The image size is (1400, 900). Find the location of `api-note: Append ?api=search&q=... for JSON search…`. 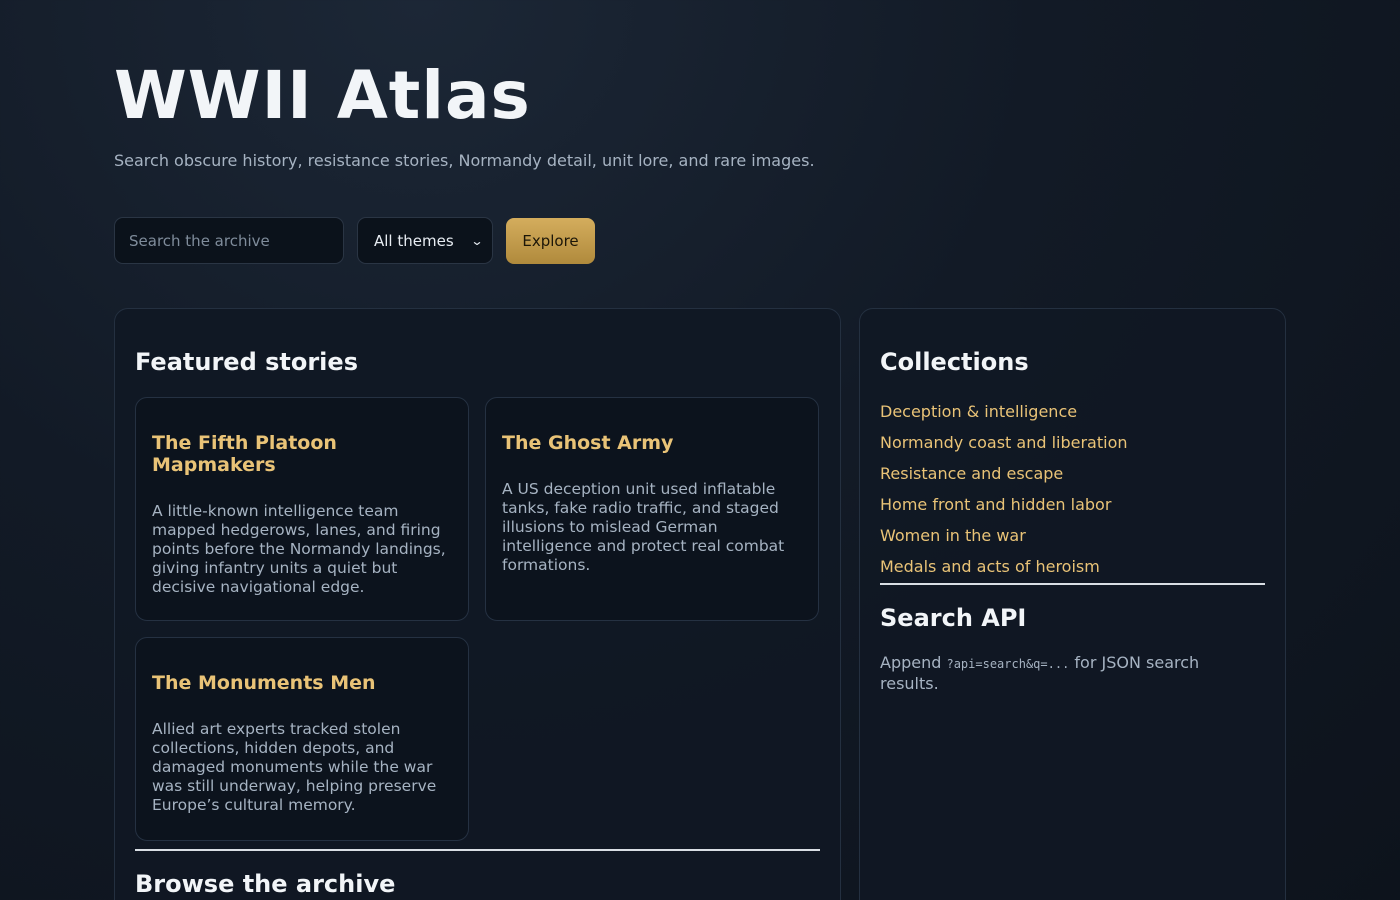

api-note: Append ?api=search&q=... for JSON search… is located at coordinates (1065, 673).